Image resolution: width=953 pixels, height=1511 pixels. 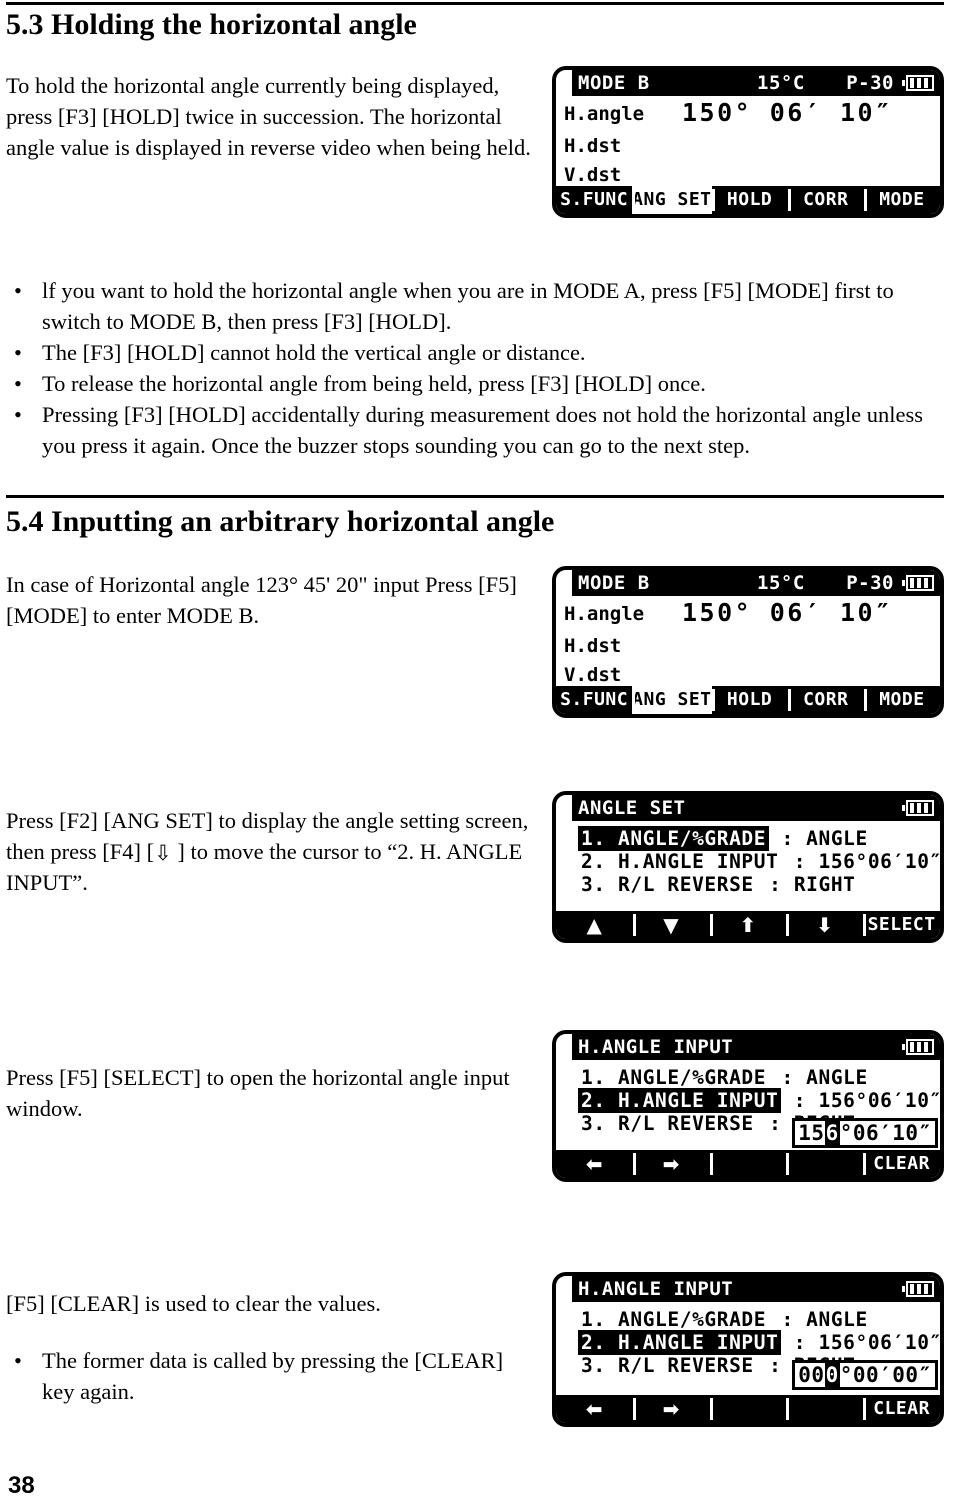 What do you see at coordinates (671, 925) in the screenshot?
I see `softkey-triangle-down-icon: ▼` at bounding box center [671, 925].